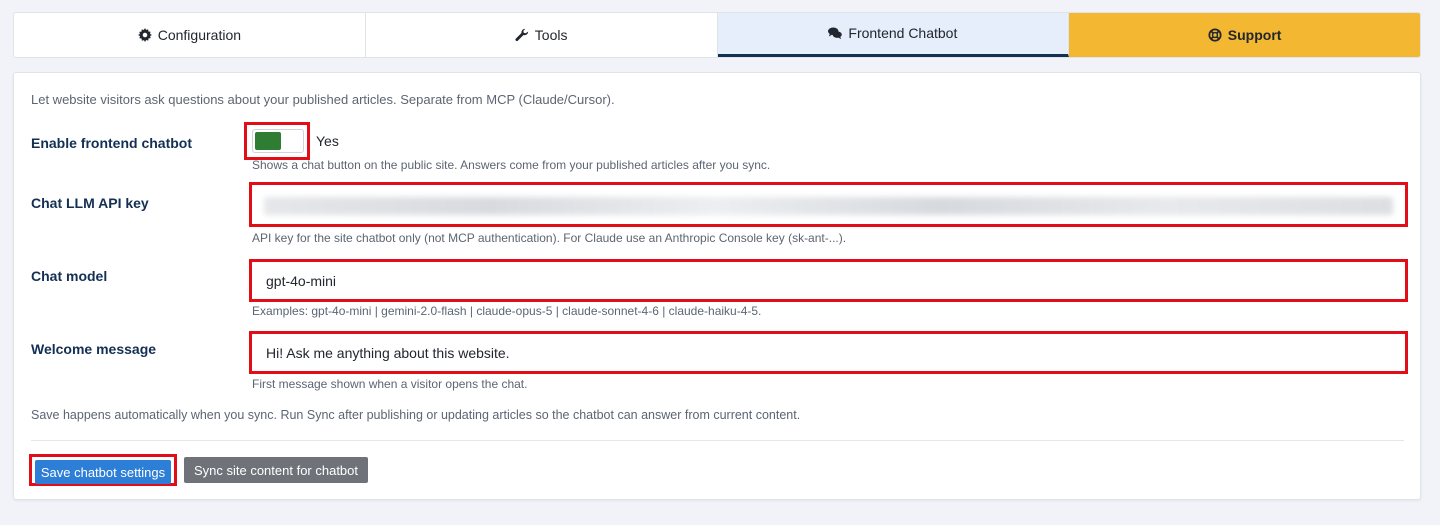 The image size is (1440, 525). What do you see at coordinates (717, 440) in the screenshot?
I see `divider` at bounding box center [717, 440].